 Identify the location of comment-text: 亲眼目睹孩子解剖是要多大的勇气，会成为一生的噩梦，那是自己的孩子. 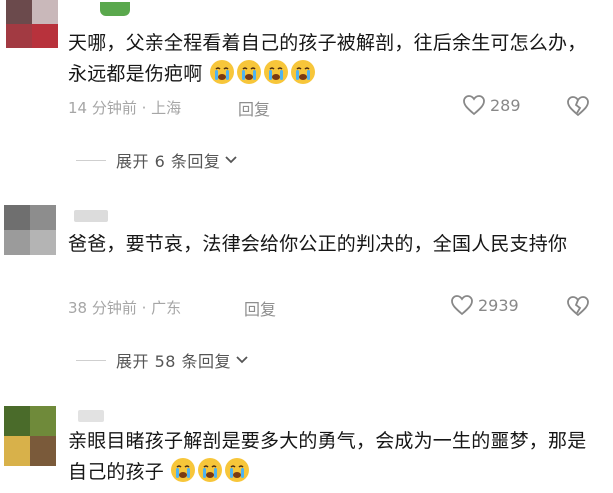
(327, 456).